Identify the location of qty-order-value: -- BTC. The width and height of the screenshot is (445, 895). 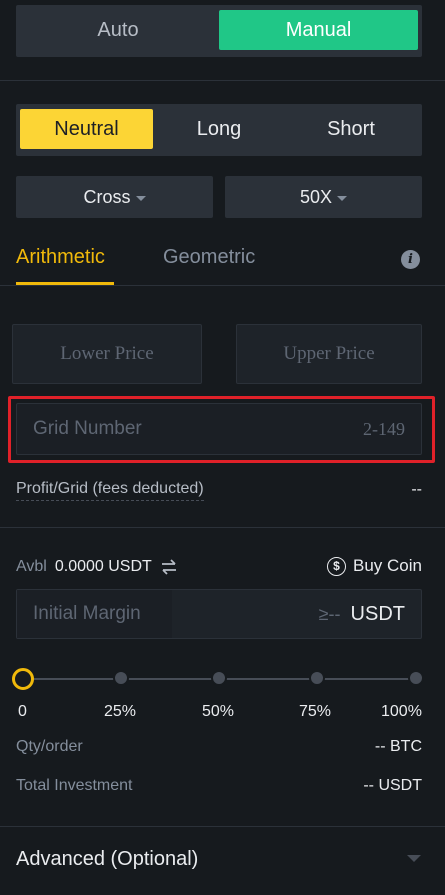
(398, 746).